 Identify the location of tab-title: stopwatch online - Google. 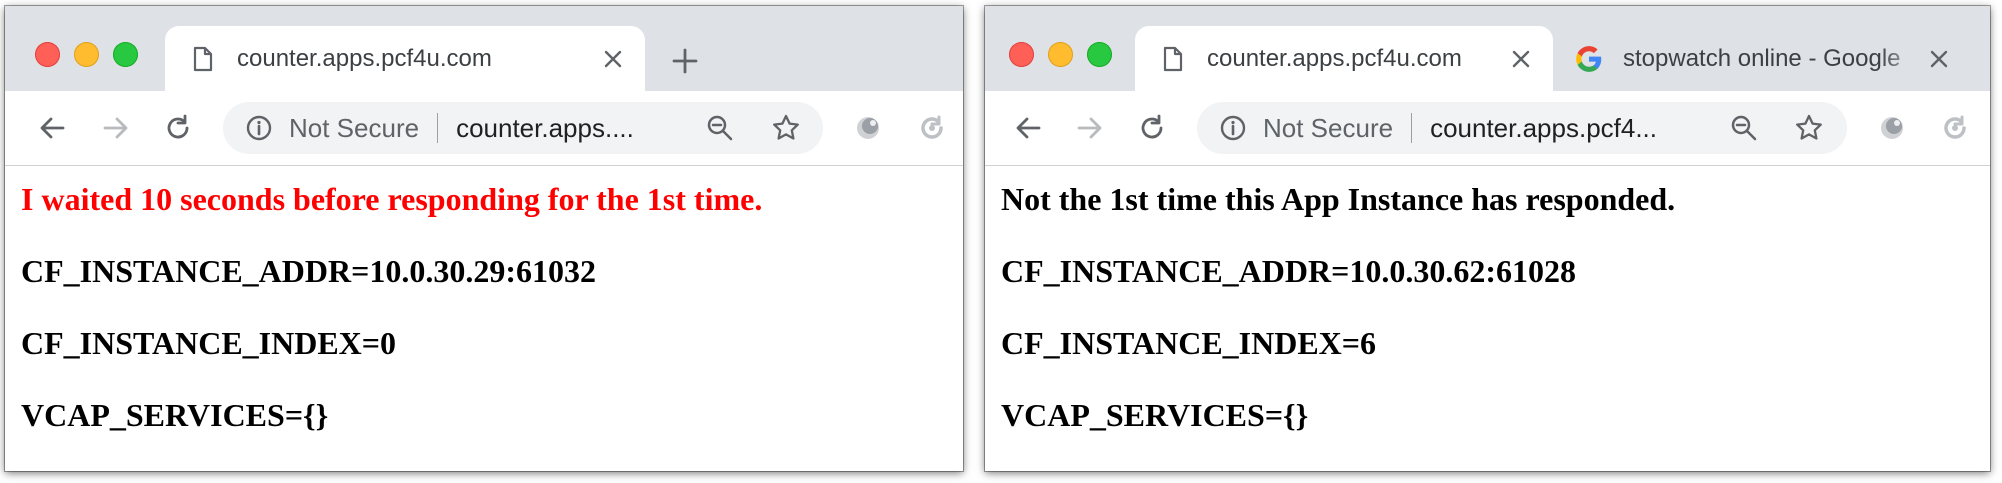
(1762, 58).